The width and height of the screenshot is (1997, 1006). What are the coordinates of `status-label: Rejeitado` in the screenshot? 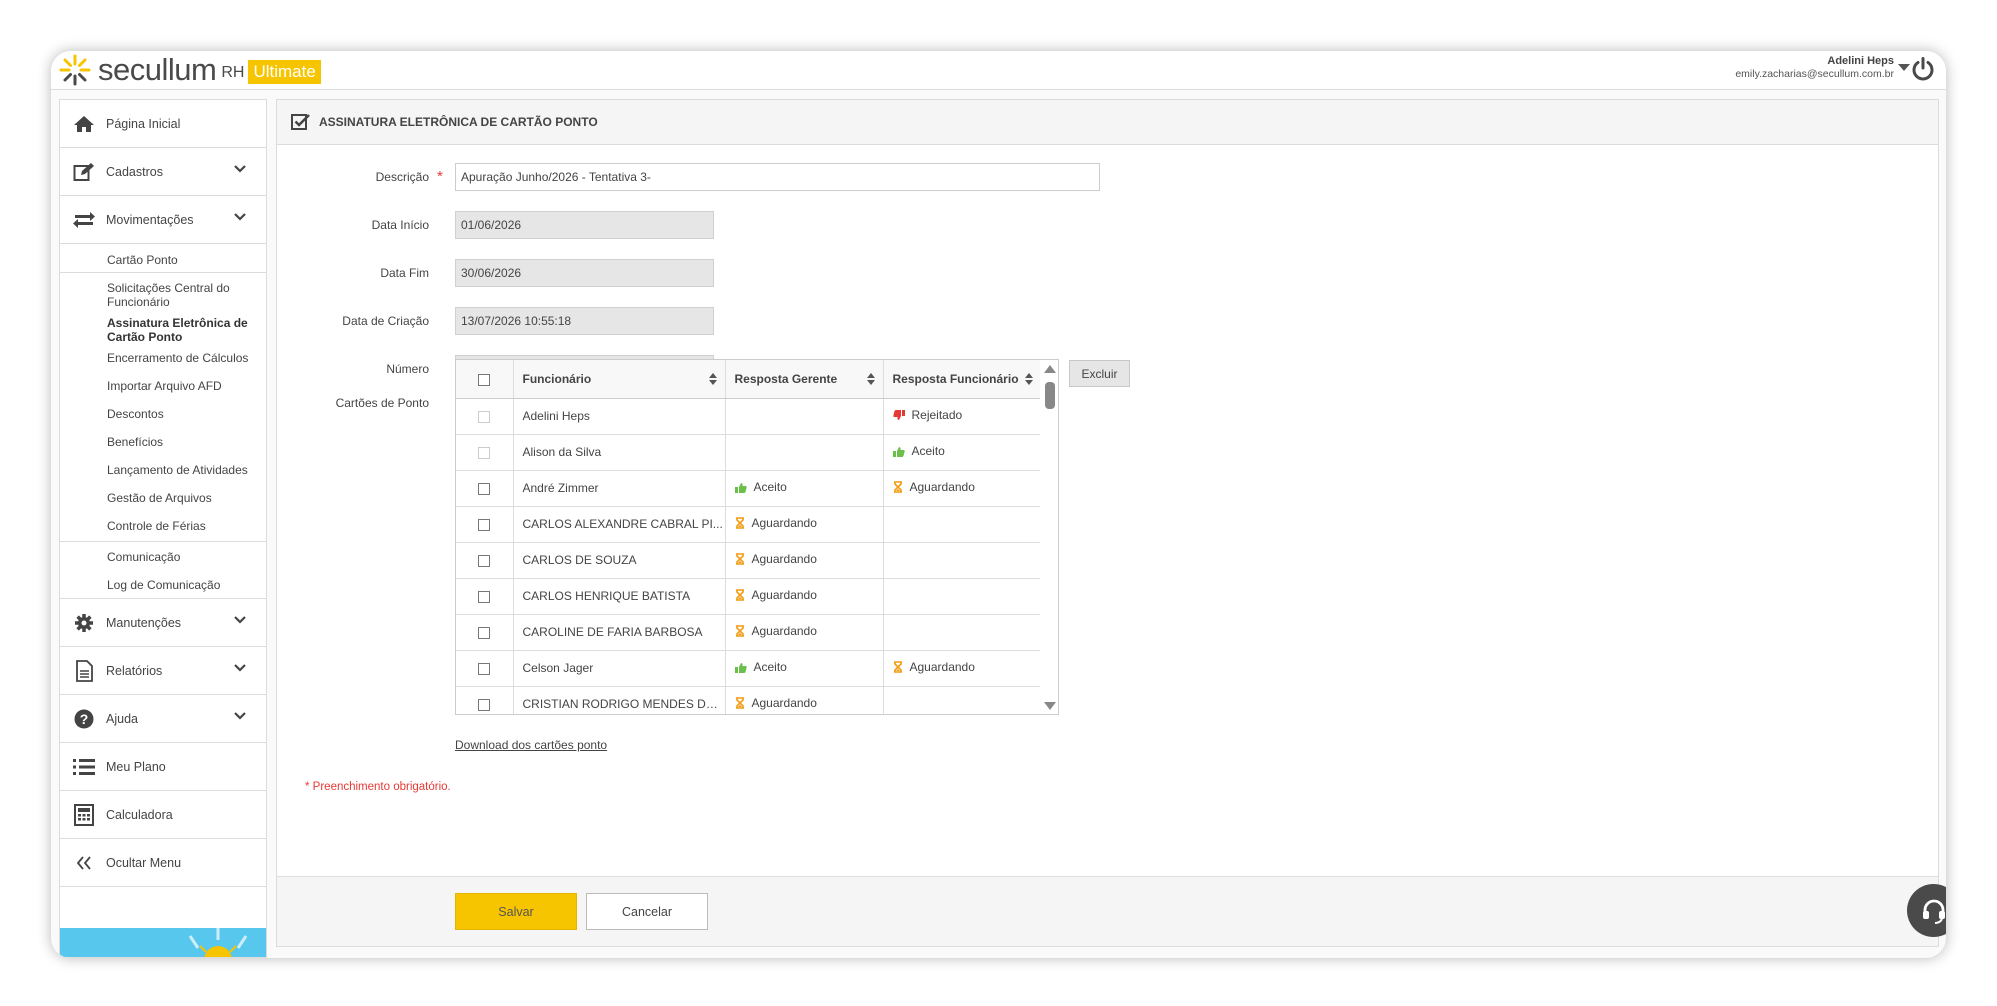 It's located at (937, 415).